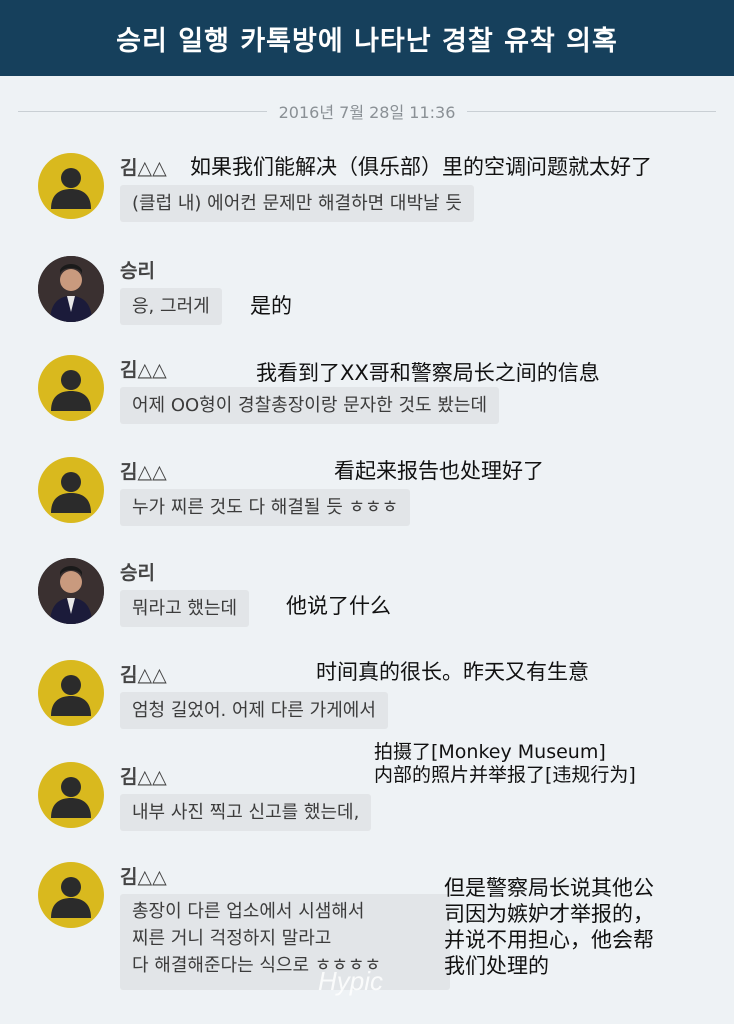 Image resolution: width=734 pixels, height=1024 pixels. I want to click on date-divider: 2016년 7월 28일 11:36, so click(367, 111).